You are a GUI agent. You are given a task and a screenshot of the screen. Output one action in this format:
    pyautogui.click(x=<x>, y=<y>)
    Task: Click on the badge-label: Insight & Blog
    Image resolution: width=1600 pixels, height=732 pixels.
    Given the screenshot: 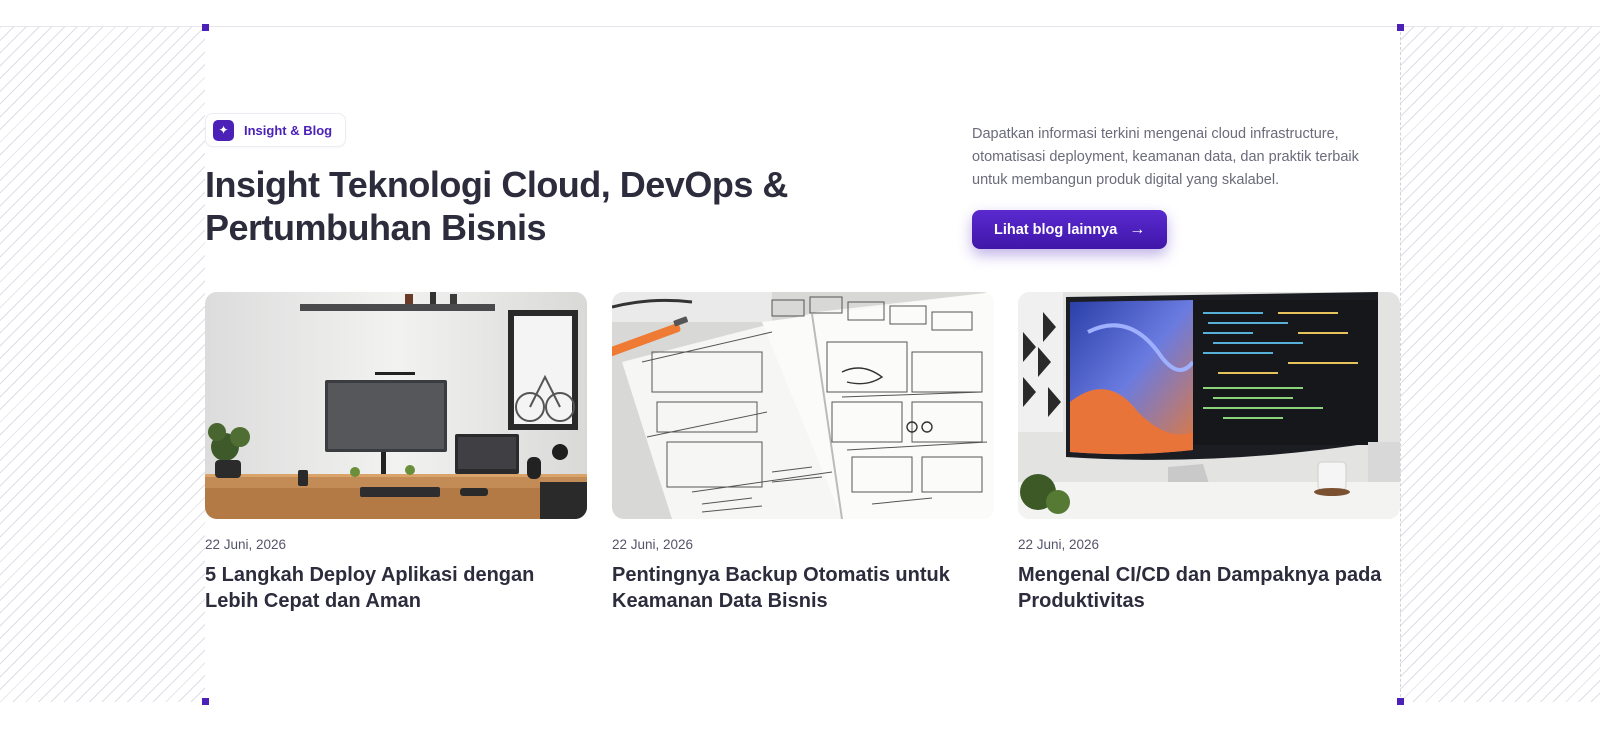 What is the action you would take?
    pyautogui.click(x=288, y=130)
    